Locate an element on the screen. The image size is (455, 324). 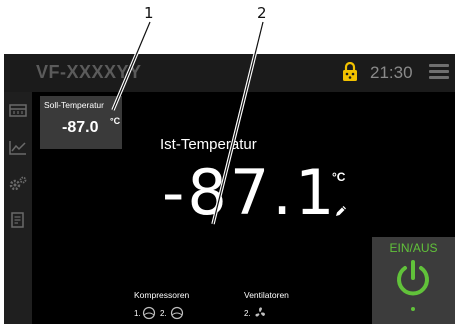
compressor-indicators: 1. 2. is located at coordinates (164, 313).